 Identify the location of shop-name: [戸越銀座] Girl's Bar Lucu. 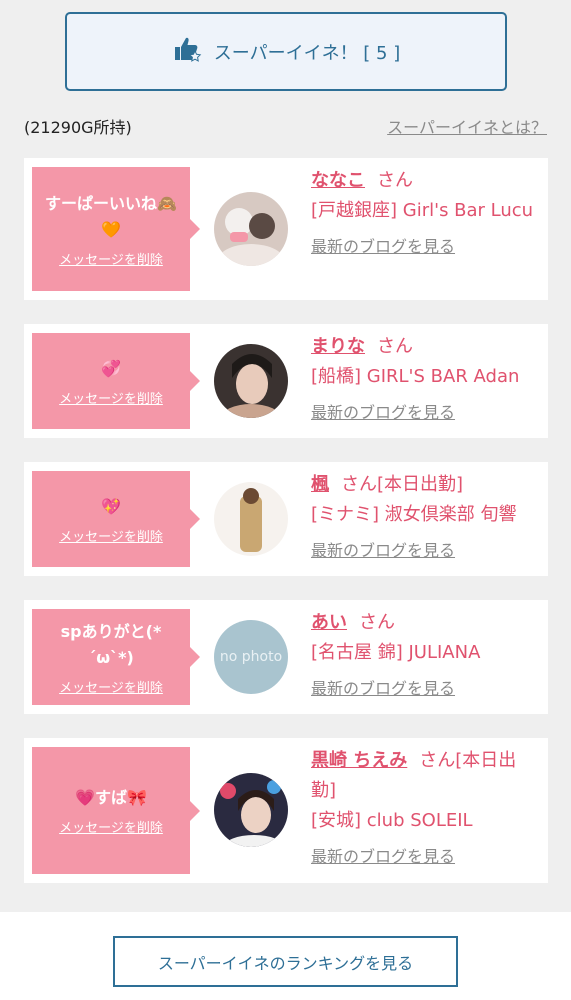
(422, 210).